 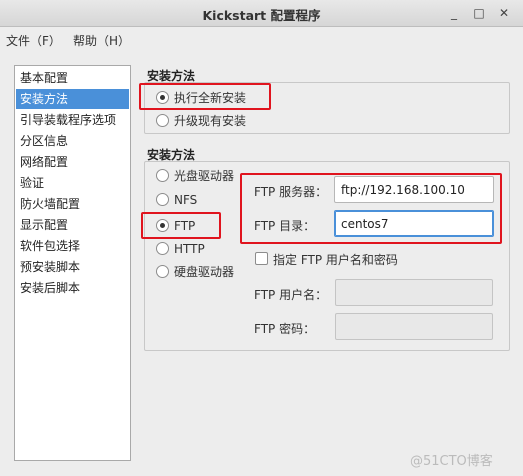 I want to click on nav-item-network: 网络配置, so click(x=72, y=162).